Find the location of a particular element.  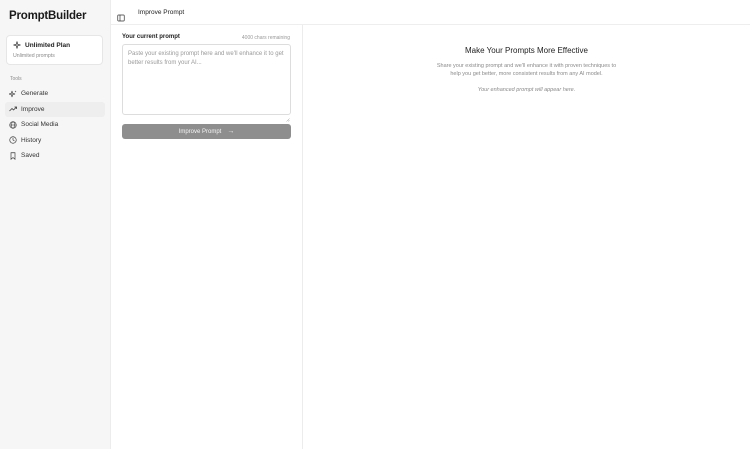

sidebar-item-history: History is located at coordinates (55, 141).